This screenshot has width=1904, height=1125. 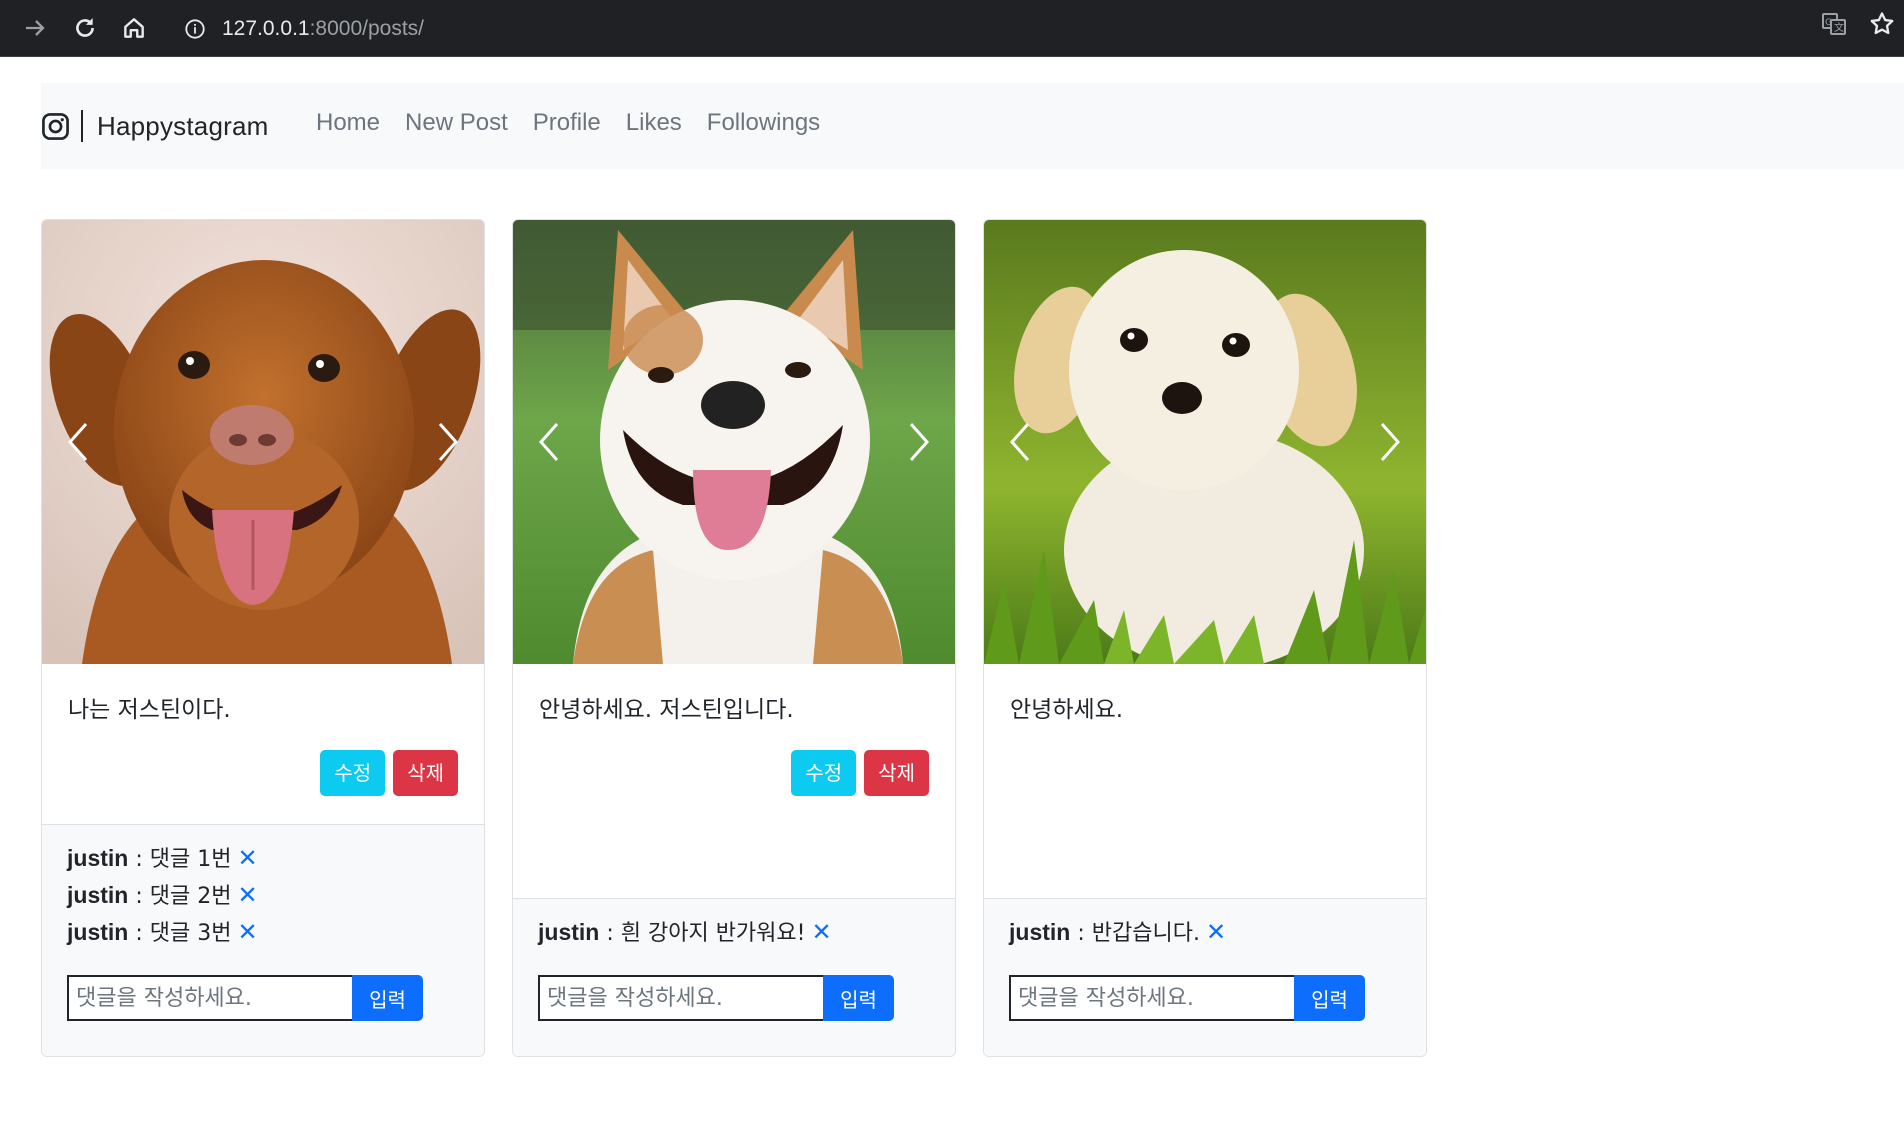 What do you see at coordinates (35, 28) in the screenshot?
I see `forward-icon` at bounding box center [35, 28].